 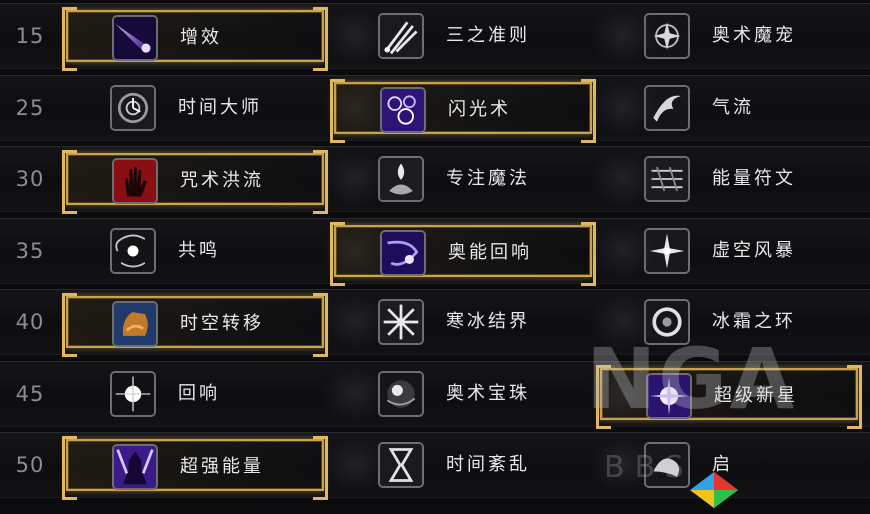 I want to click on talent-arcane-orb: 奥术宝珠, so click(x=463, y=394).